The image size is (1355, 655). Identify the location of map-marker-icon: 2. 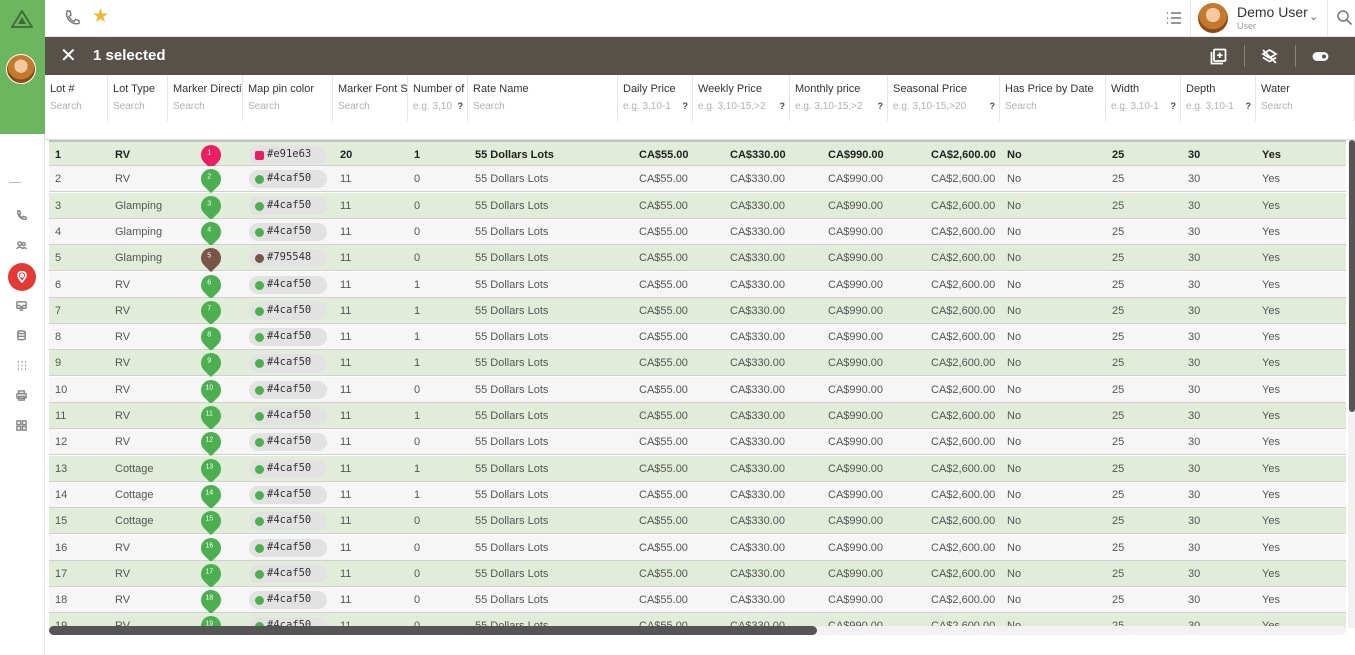
(211, 179).